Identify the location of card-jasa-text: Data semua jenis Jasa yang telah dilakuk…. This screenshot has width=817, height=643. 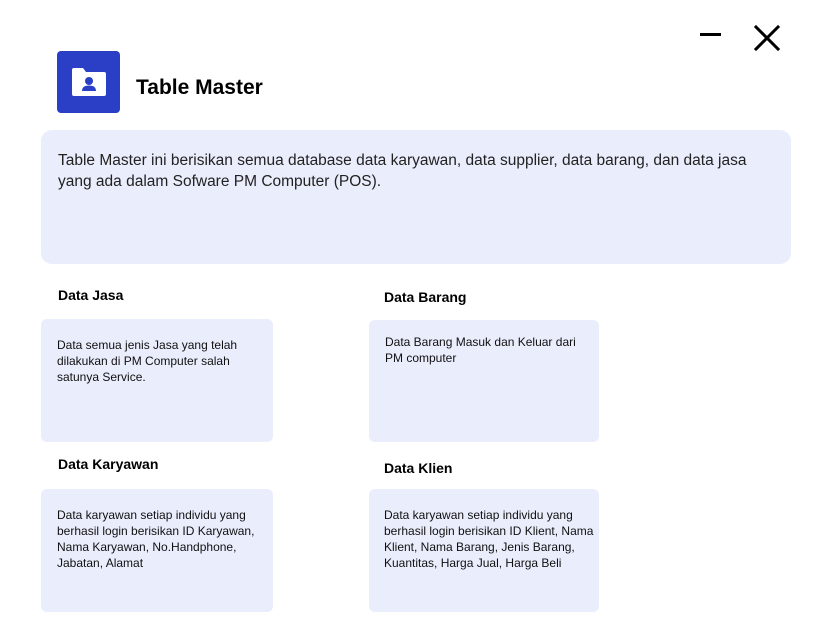
(147, 361).